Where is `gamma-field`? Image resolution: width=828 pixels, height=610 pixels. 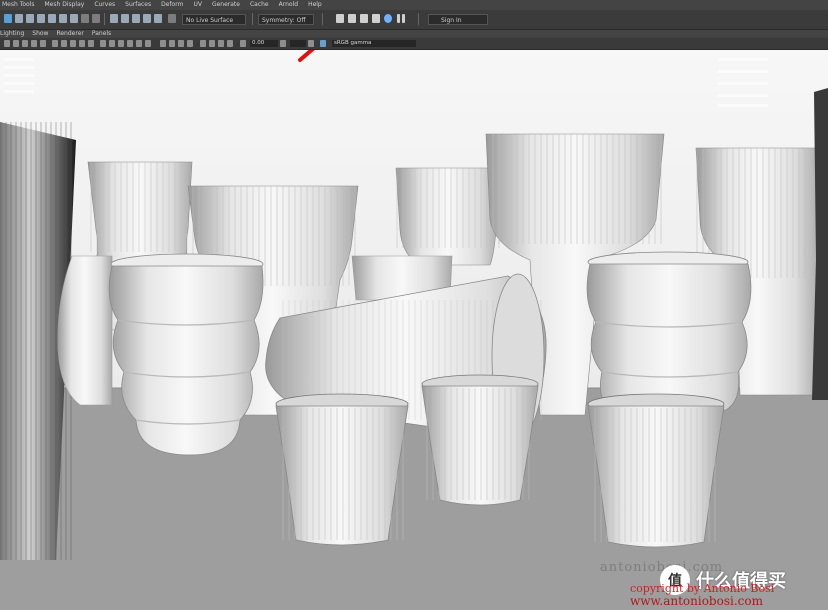 gamma-field is located at coordinates (298, 43).